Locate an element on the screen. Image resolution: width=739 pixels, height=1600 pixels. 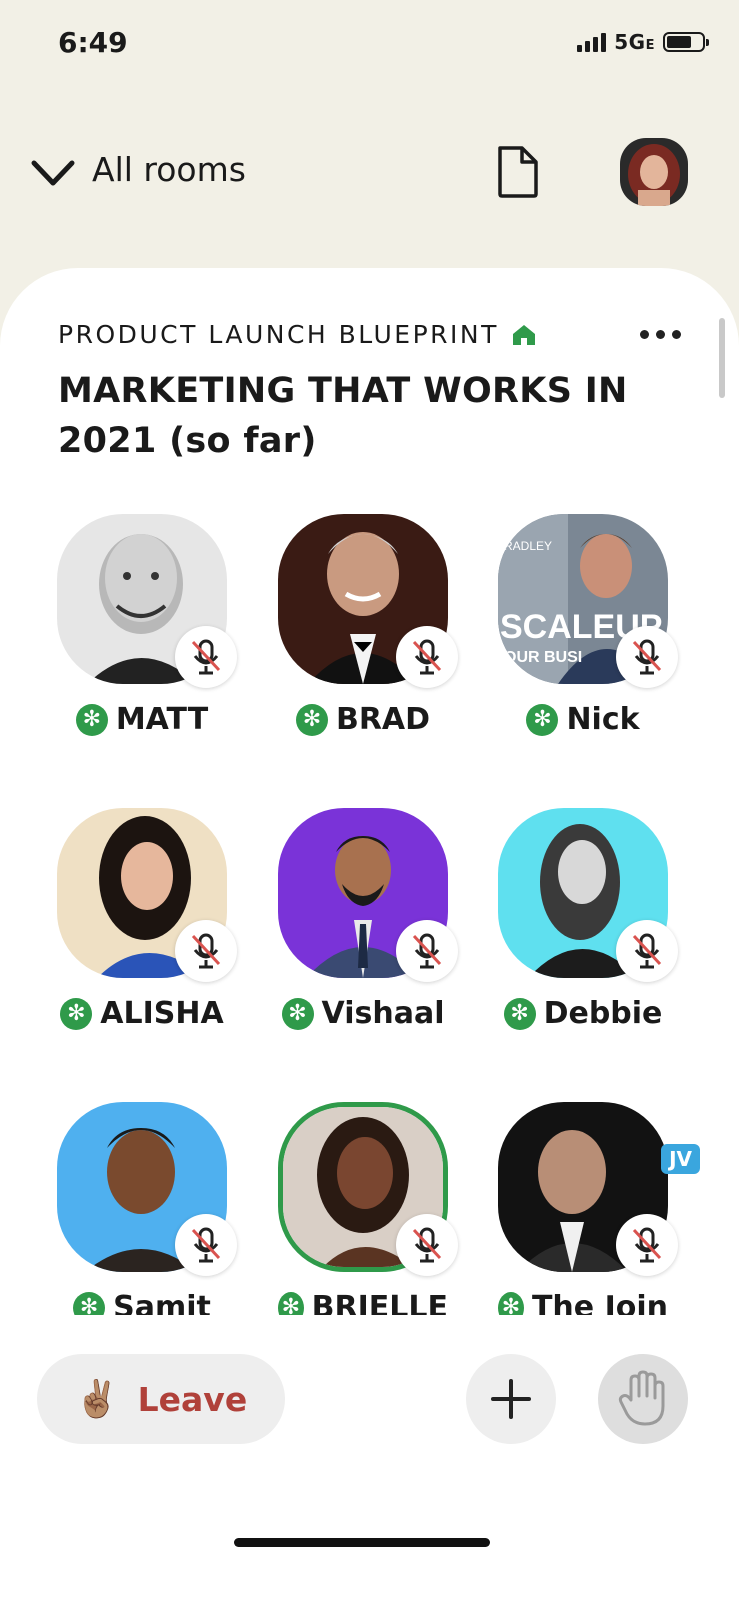
scroll-indicator is located at coordinates (722, 358).